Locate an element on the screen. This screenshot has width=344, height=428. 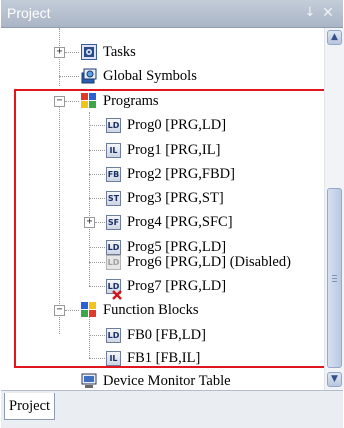
tree-item-label: Global Symbols is located at coordinates (150, 76).